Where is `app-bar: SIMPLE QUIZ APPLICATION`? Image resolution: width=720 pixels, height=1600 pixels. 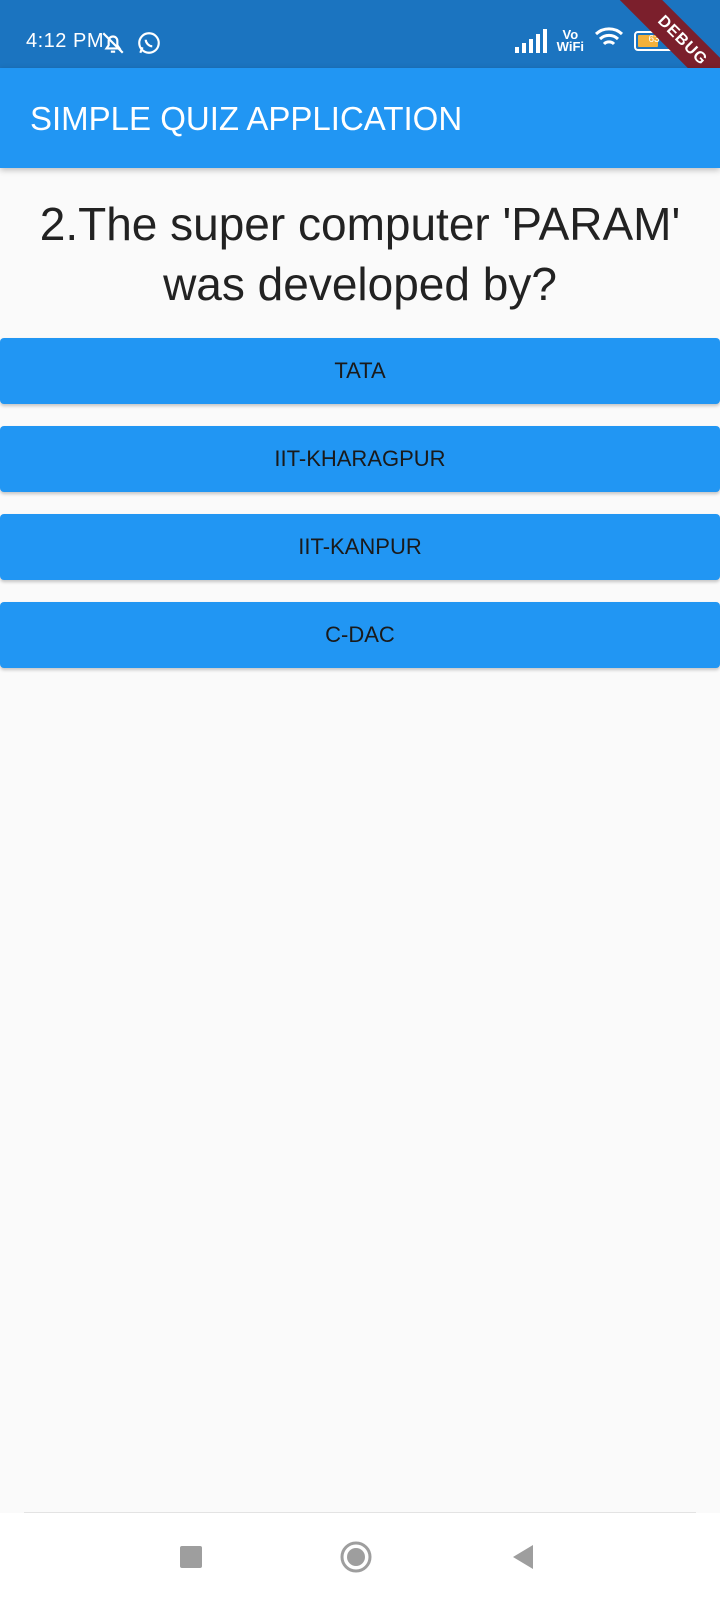
app-bar: SIMPLE QUIZ APPLICATION is located at coordinates (360, 118).